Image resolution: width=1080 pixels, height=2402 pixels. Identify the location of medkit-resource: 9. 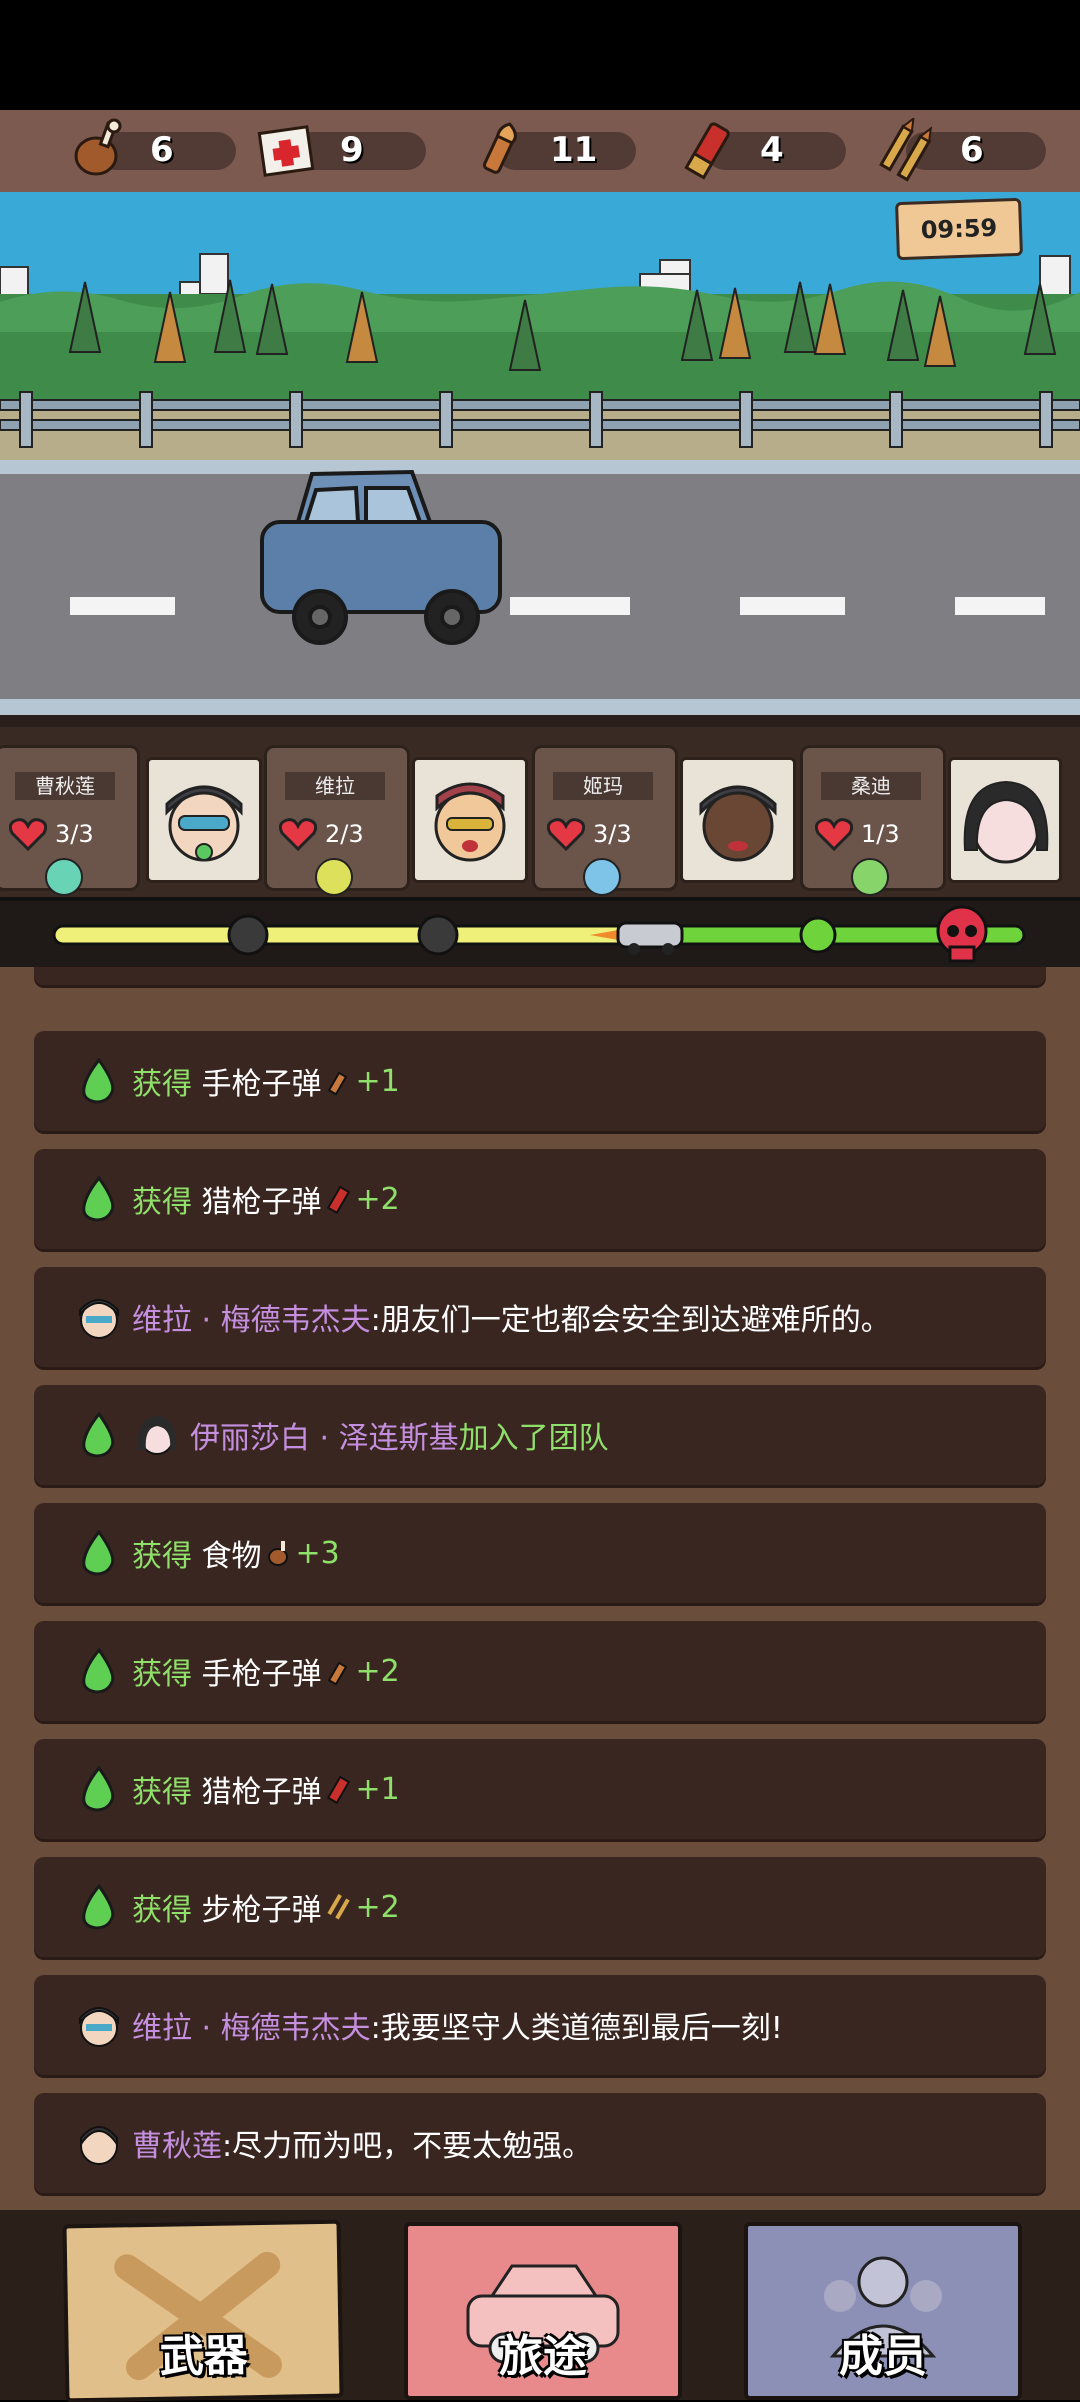
(341, 150).